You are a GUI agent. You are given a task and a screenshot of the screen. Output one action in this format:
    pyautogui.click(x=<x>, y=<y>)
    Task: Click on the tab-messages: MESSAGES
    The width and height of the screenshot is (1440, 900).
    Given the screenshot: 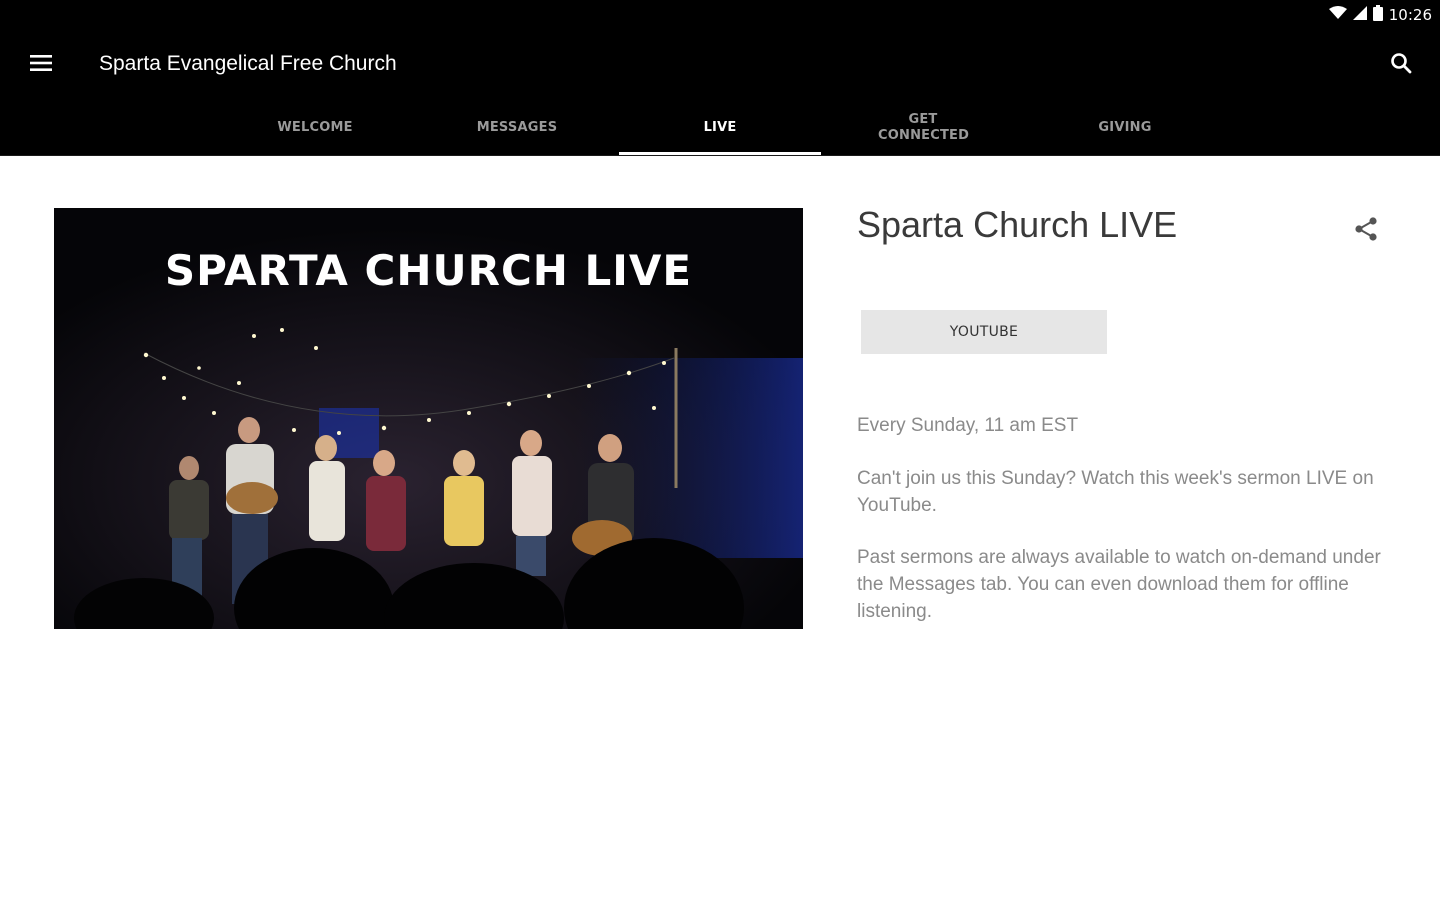 What is the action you would take?
    pyautogui.click(x=517, y=127)
    